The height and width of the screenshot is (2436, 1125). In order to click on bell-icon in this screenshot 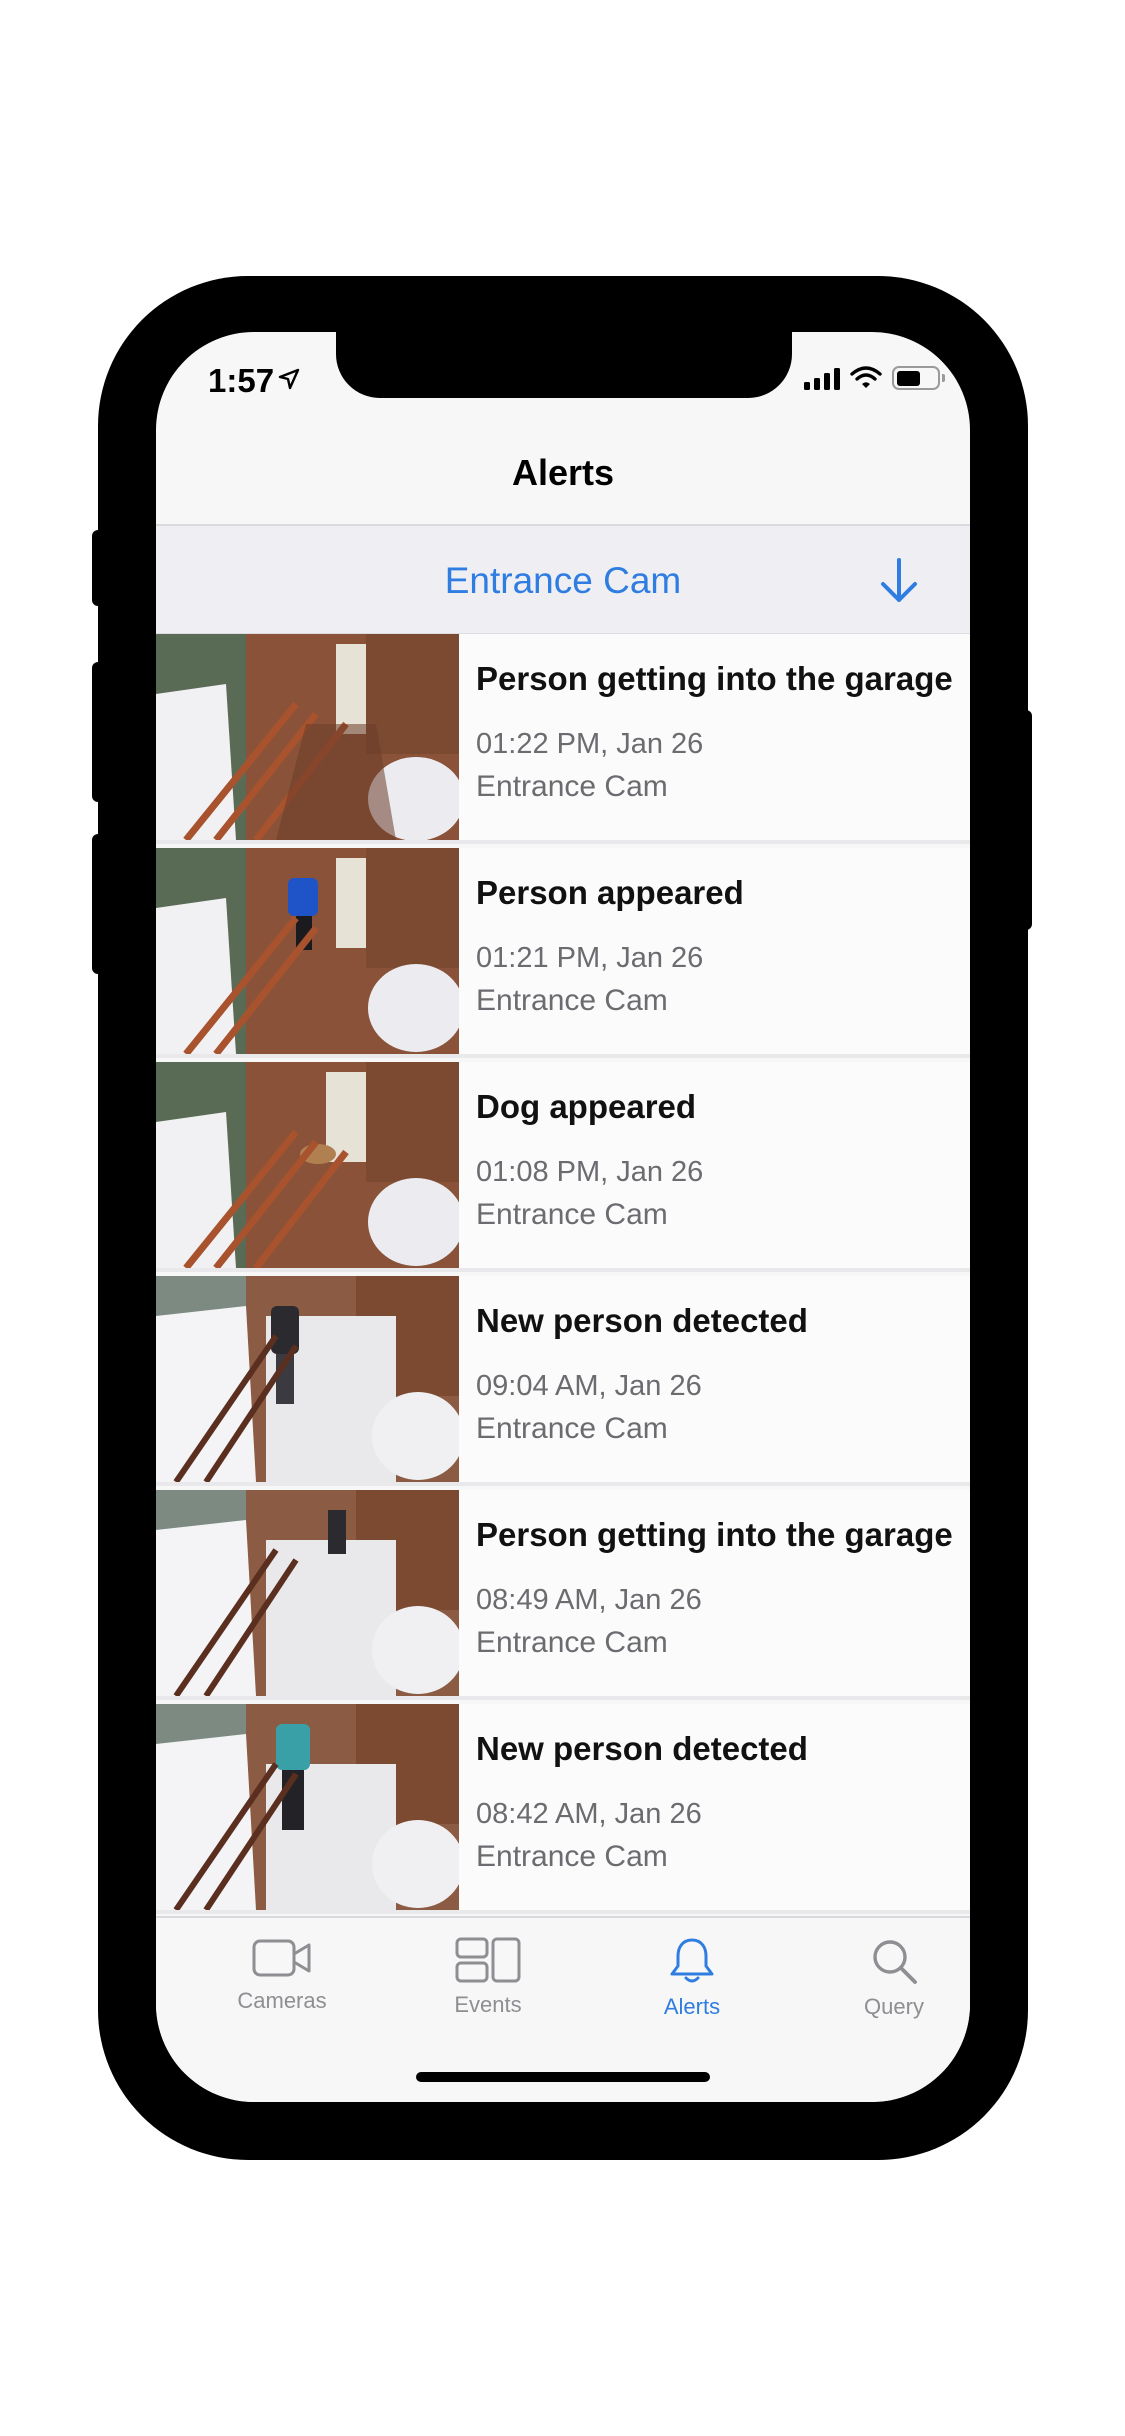, I will do `click(692, 1960)`.